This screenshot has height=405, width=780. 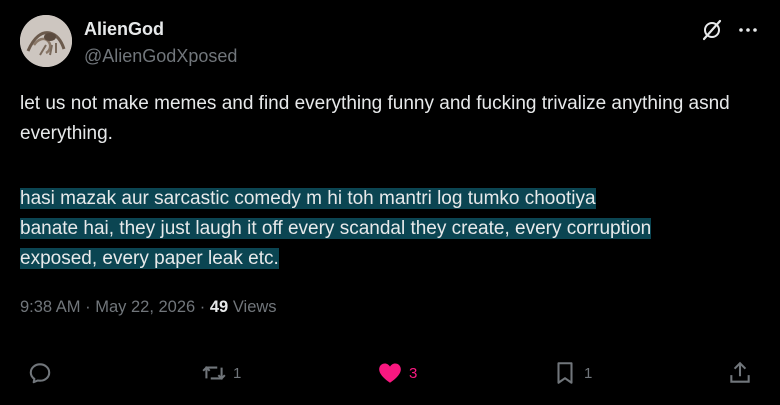 I want to click on more-icon, so click(x=748, y=30).